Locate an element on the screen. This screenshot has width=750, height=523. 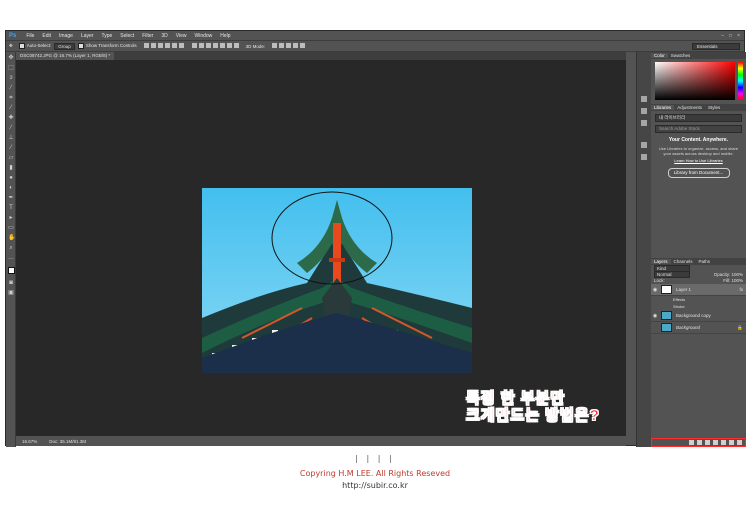
workspace-select: Essentials is located at coordinates (716, 46).